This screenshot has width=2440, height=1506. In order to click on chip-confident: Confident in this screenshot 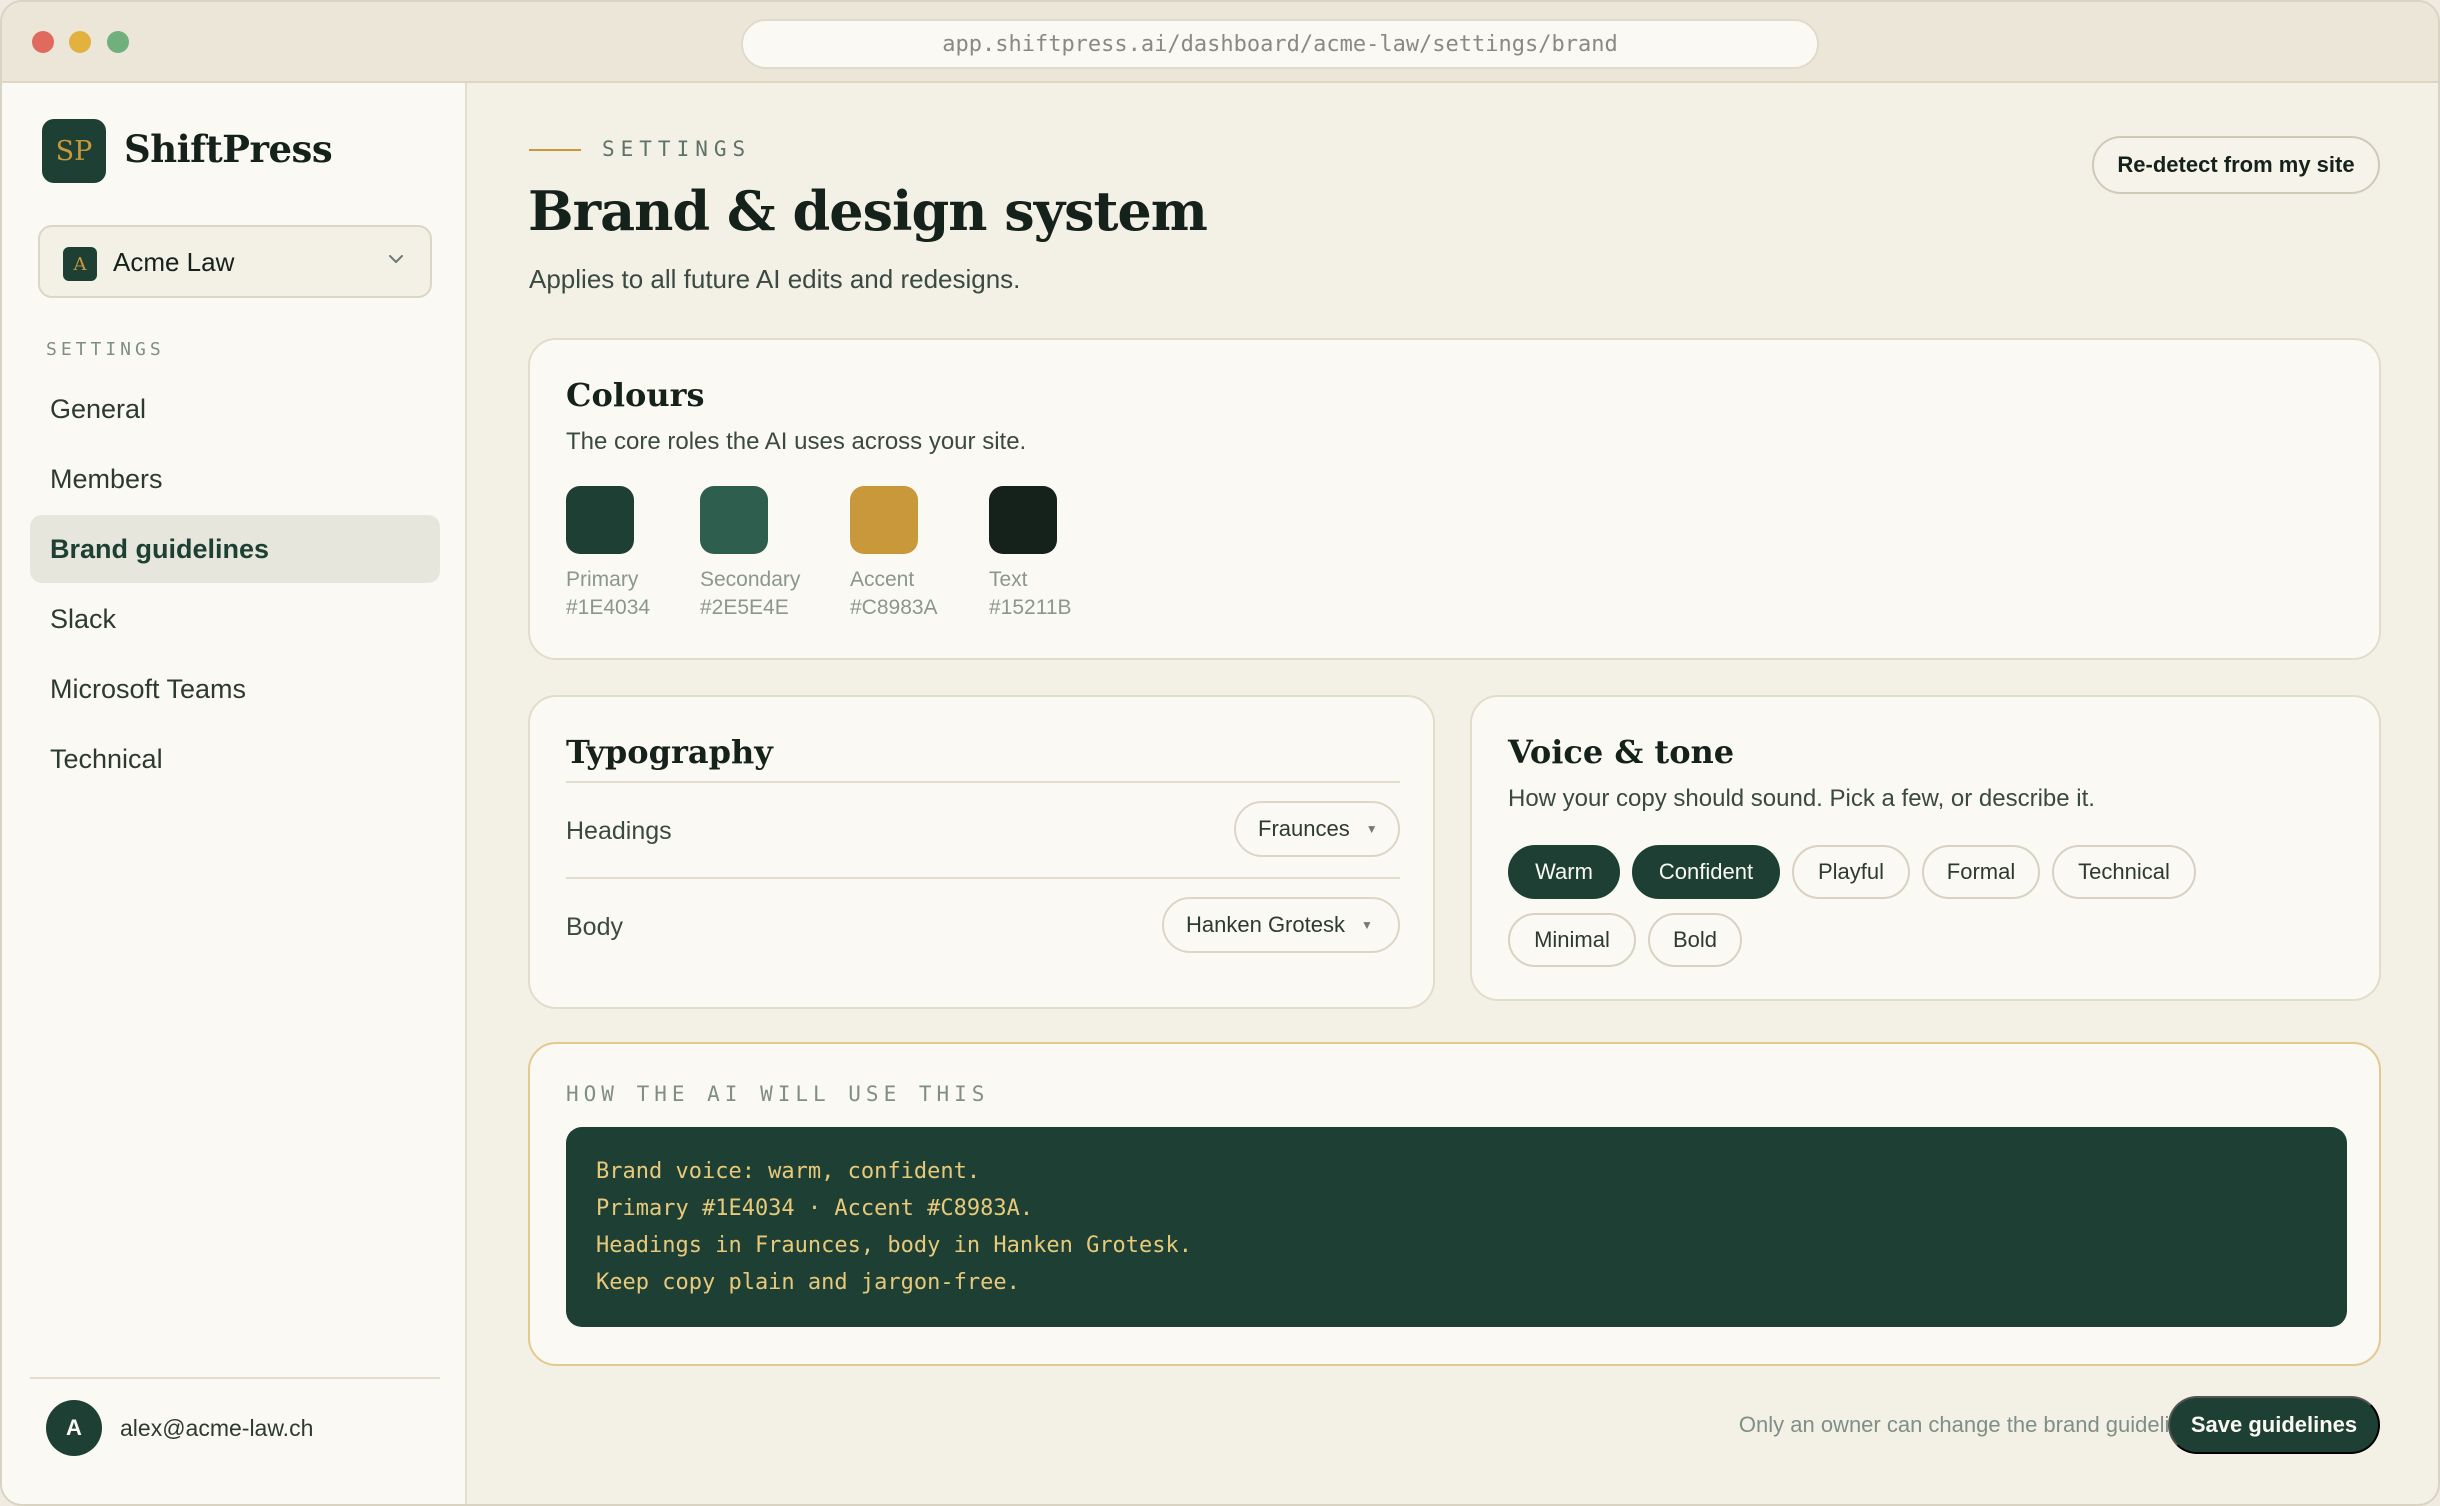, I will do `click(1706, 872)`.